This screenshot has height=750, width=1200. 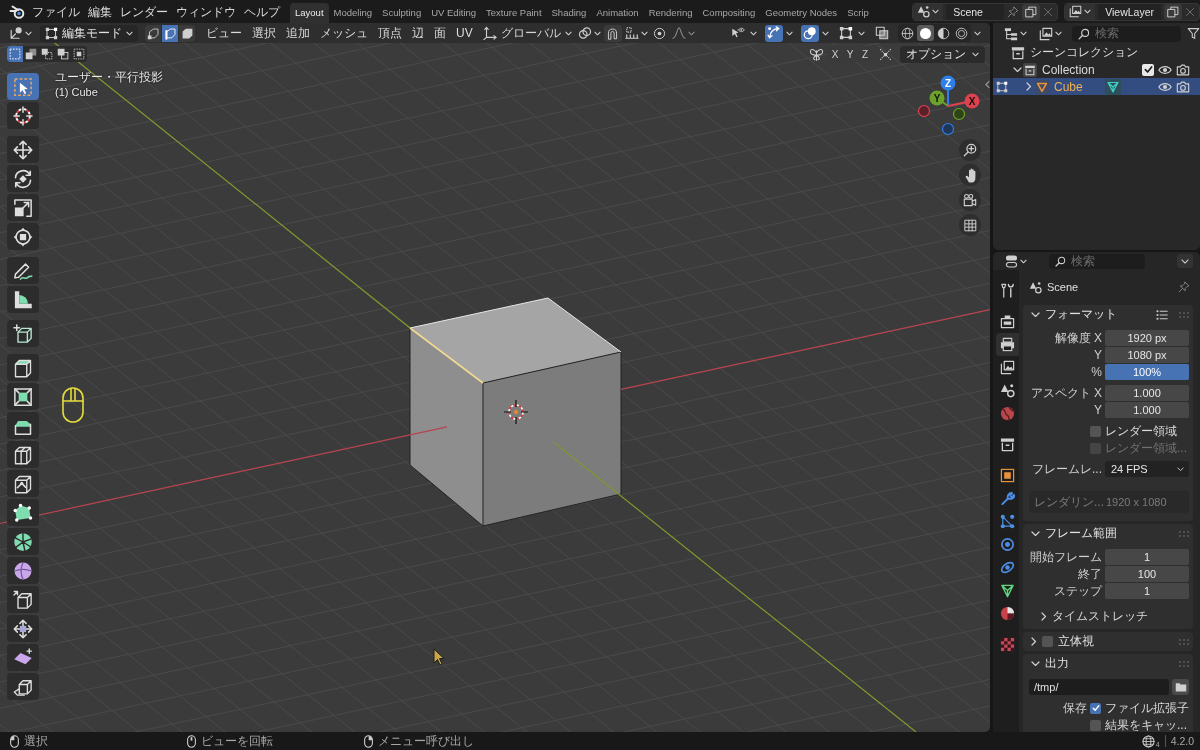 I want to click on vertex-square-icon, so click(x=1002, y=86).